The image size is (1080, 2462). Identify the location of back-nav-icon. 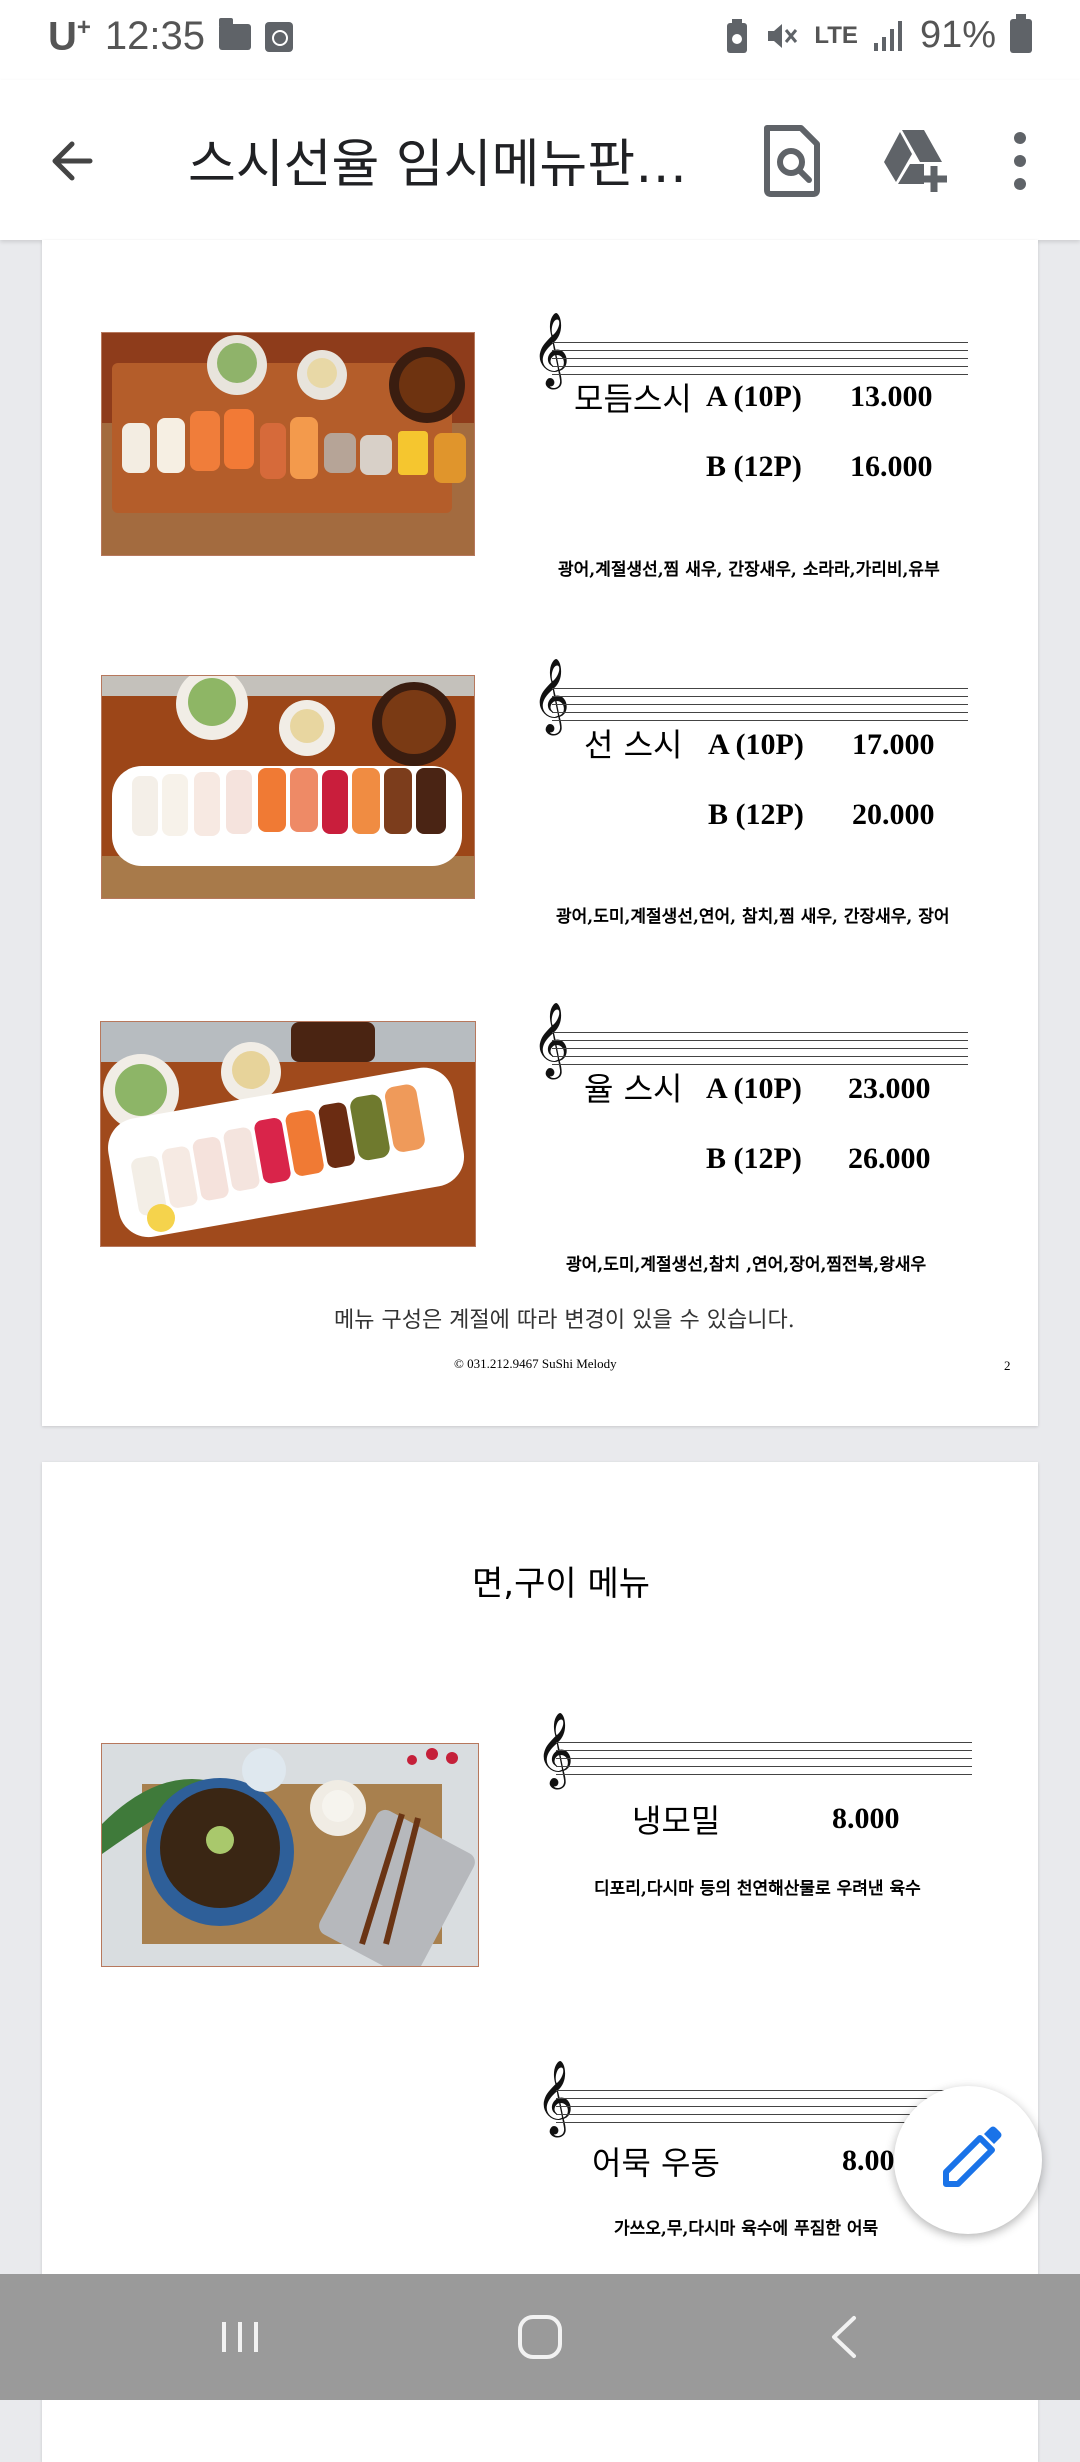
(846, 2337).